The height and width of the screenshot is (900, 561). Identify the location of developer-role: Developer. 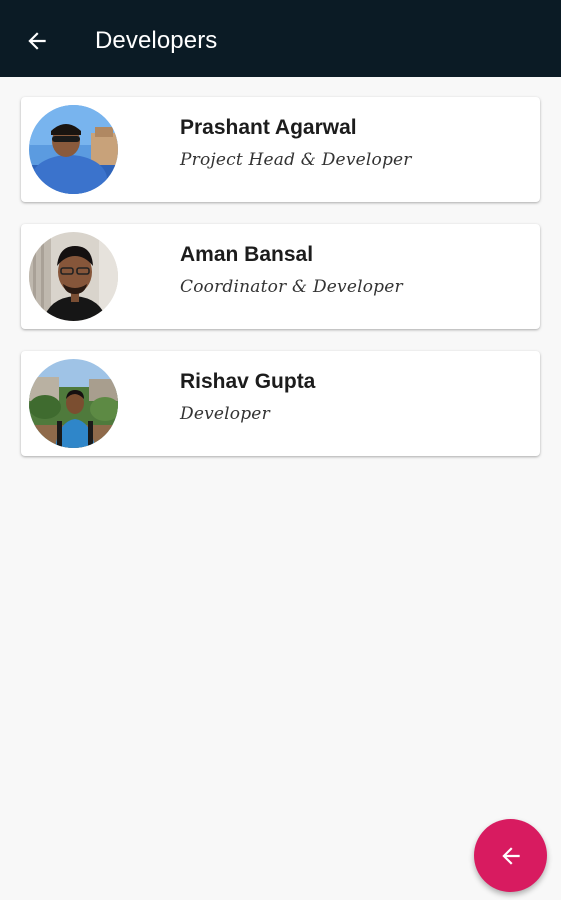
(225, 414).